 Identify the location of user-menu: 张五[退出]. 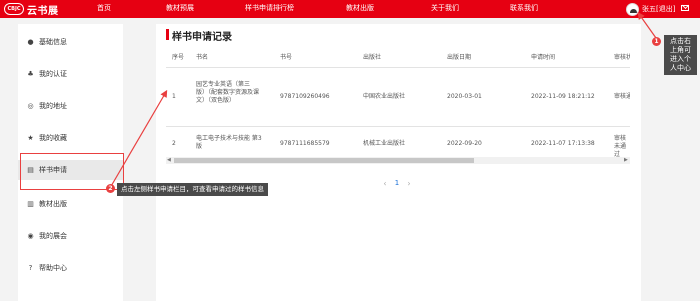
(650, 9).